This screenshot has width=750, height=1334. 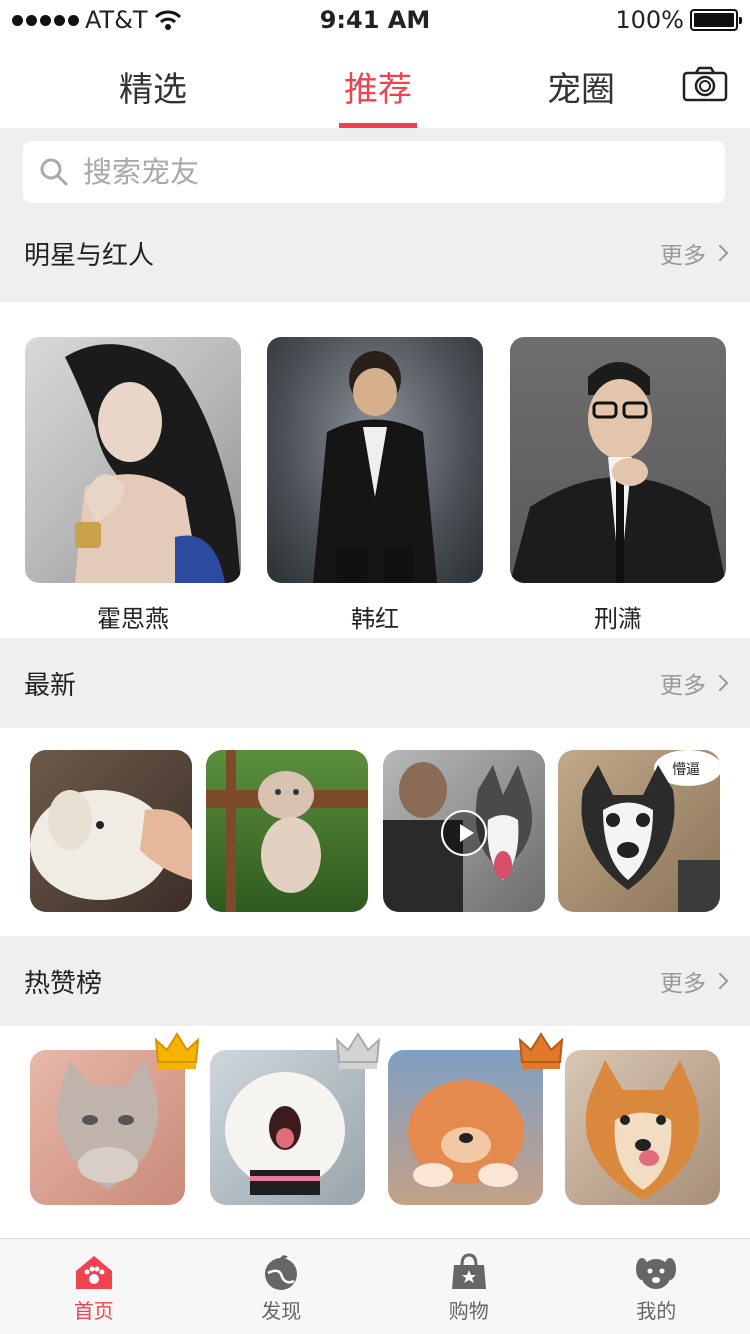 I want to click on wifi-icon, so click(x=167, y=20).